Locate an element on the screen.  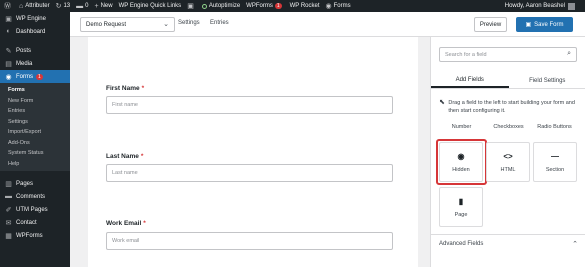
sidebar-item-dashboard: ◐ Dashboard is located at coordinates (35, 31).